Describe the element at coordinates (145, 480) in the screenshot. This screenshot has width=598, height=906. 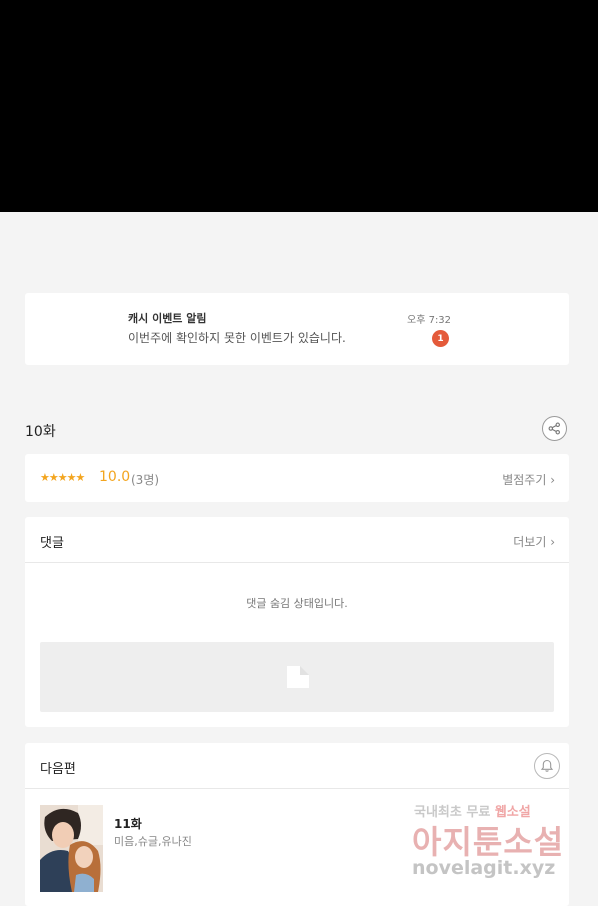
I see `rating-count: (3명)` at that location.